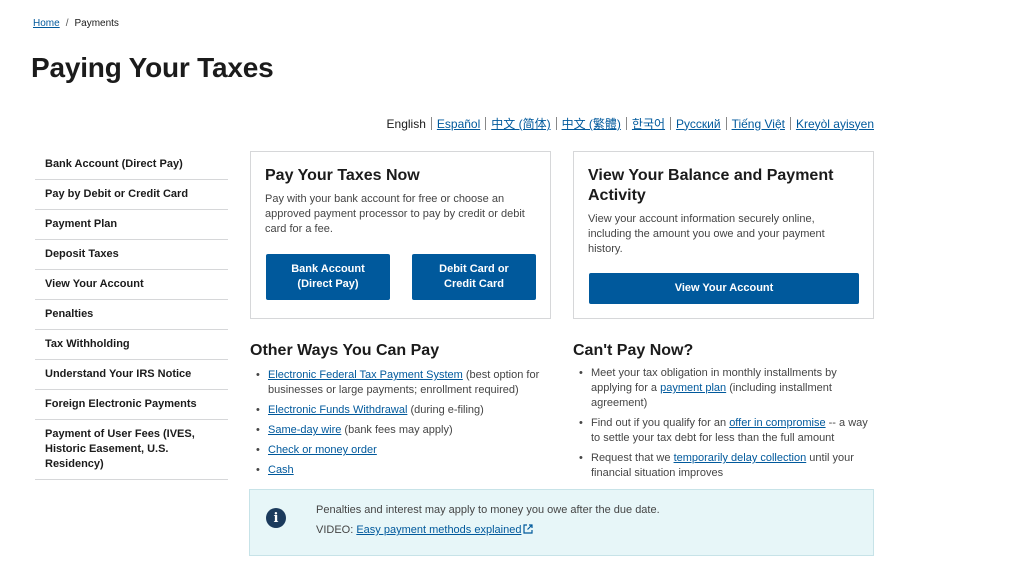 Image resolution: width=1024 pixels, height=576 pixels. I want to click on info-icon: i, so click(276, 518).